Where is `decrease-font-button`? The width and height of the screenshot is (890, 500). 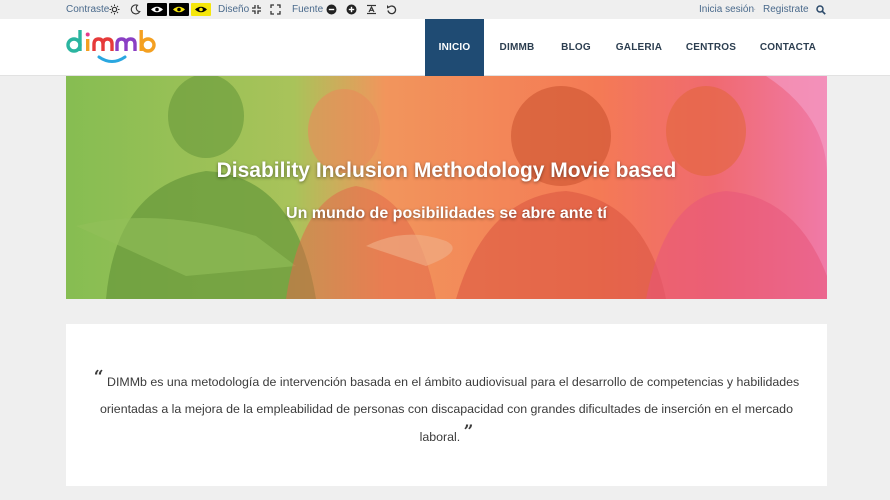 decrease-font-button is located at coordinates (331, 9).